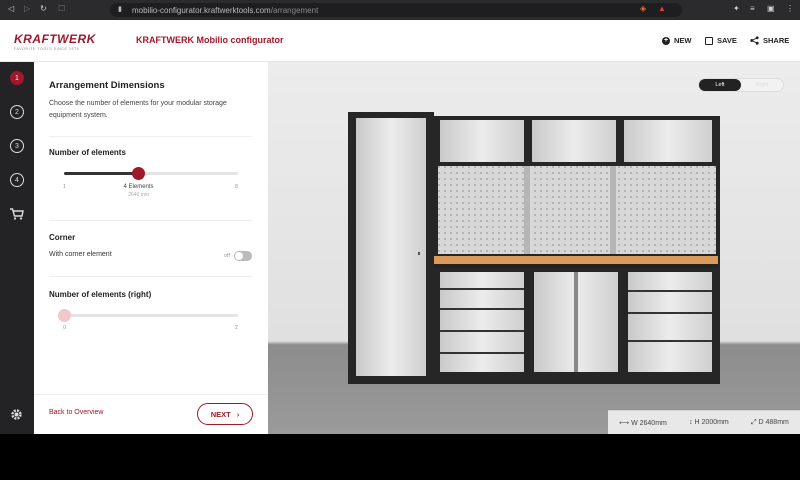 The image size is (800, 480). What do you see at coordinates (138, 195) in the screenshot?
I see `elements-width: 2640 mm` at bounding box center [138, 195].